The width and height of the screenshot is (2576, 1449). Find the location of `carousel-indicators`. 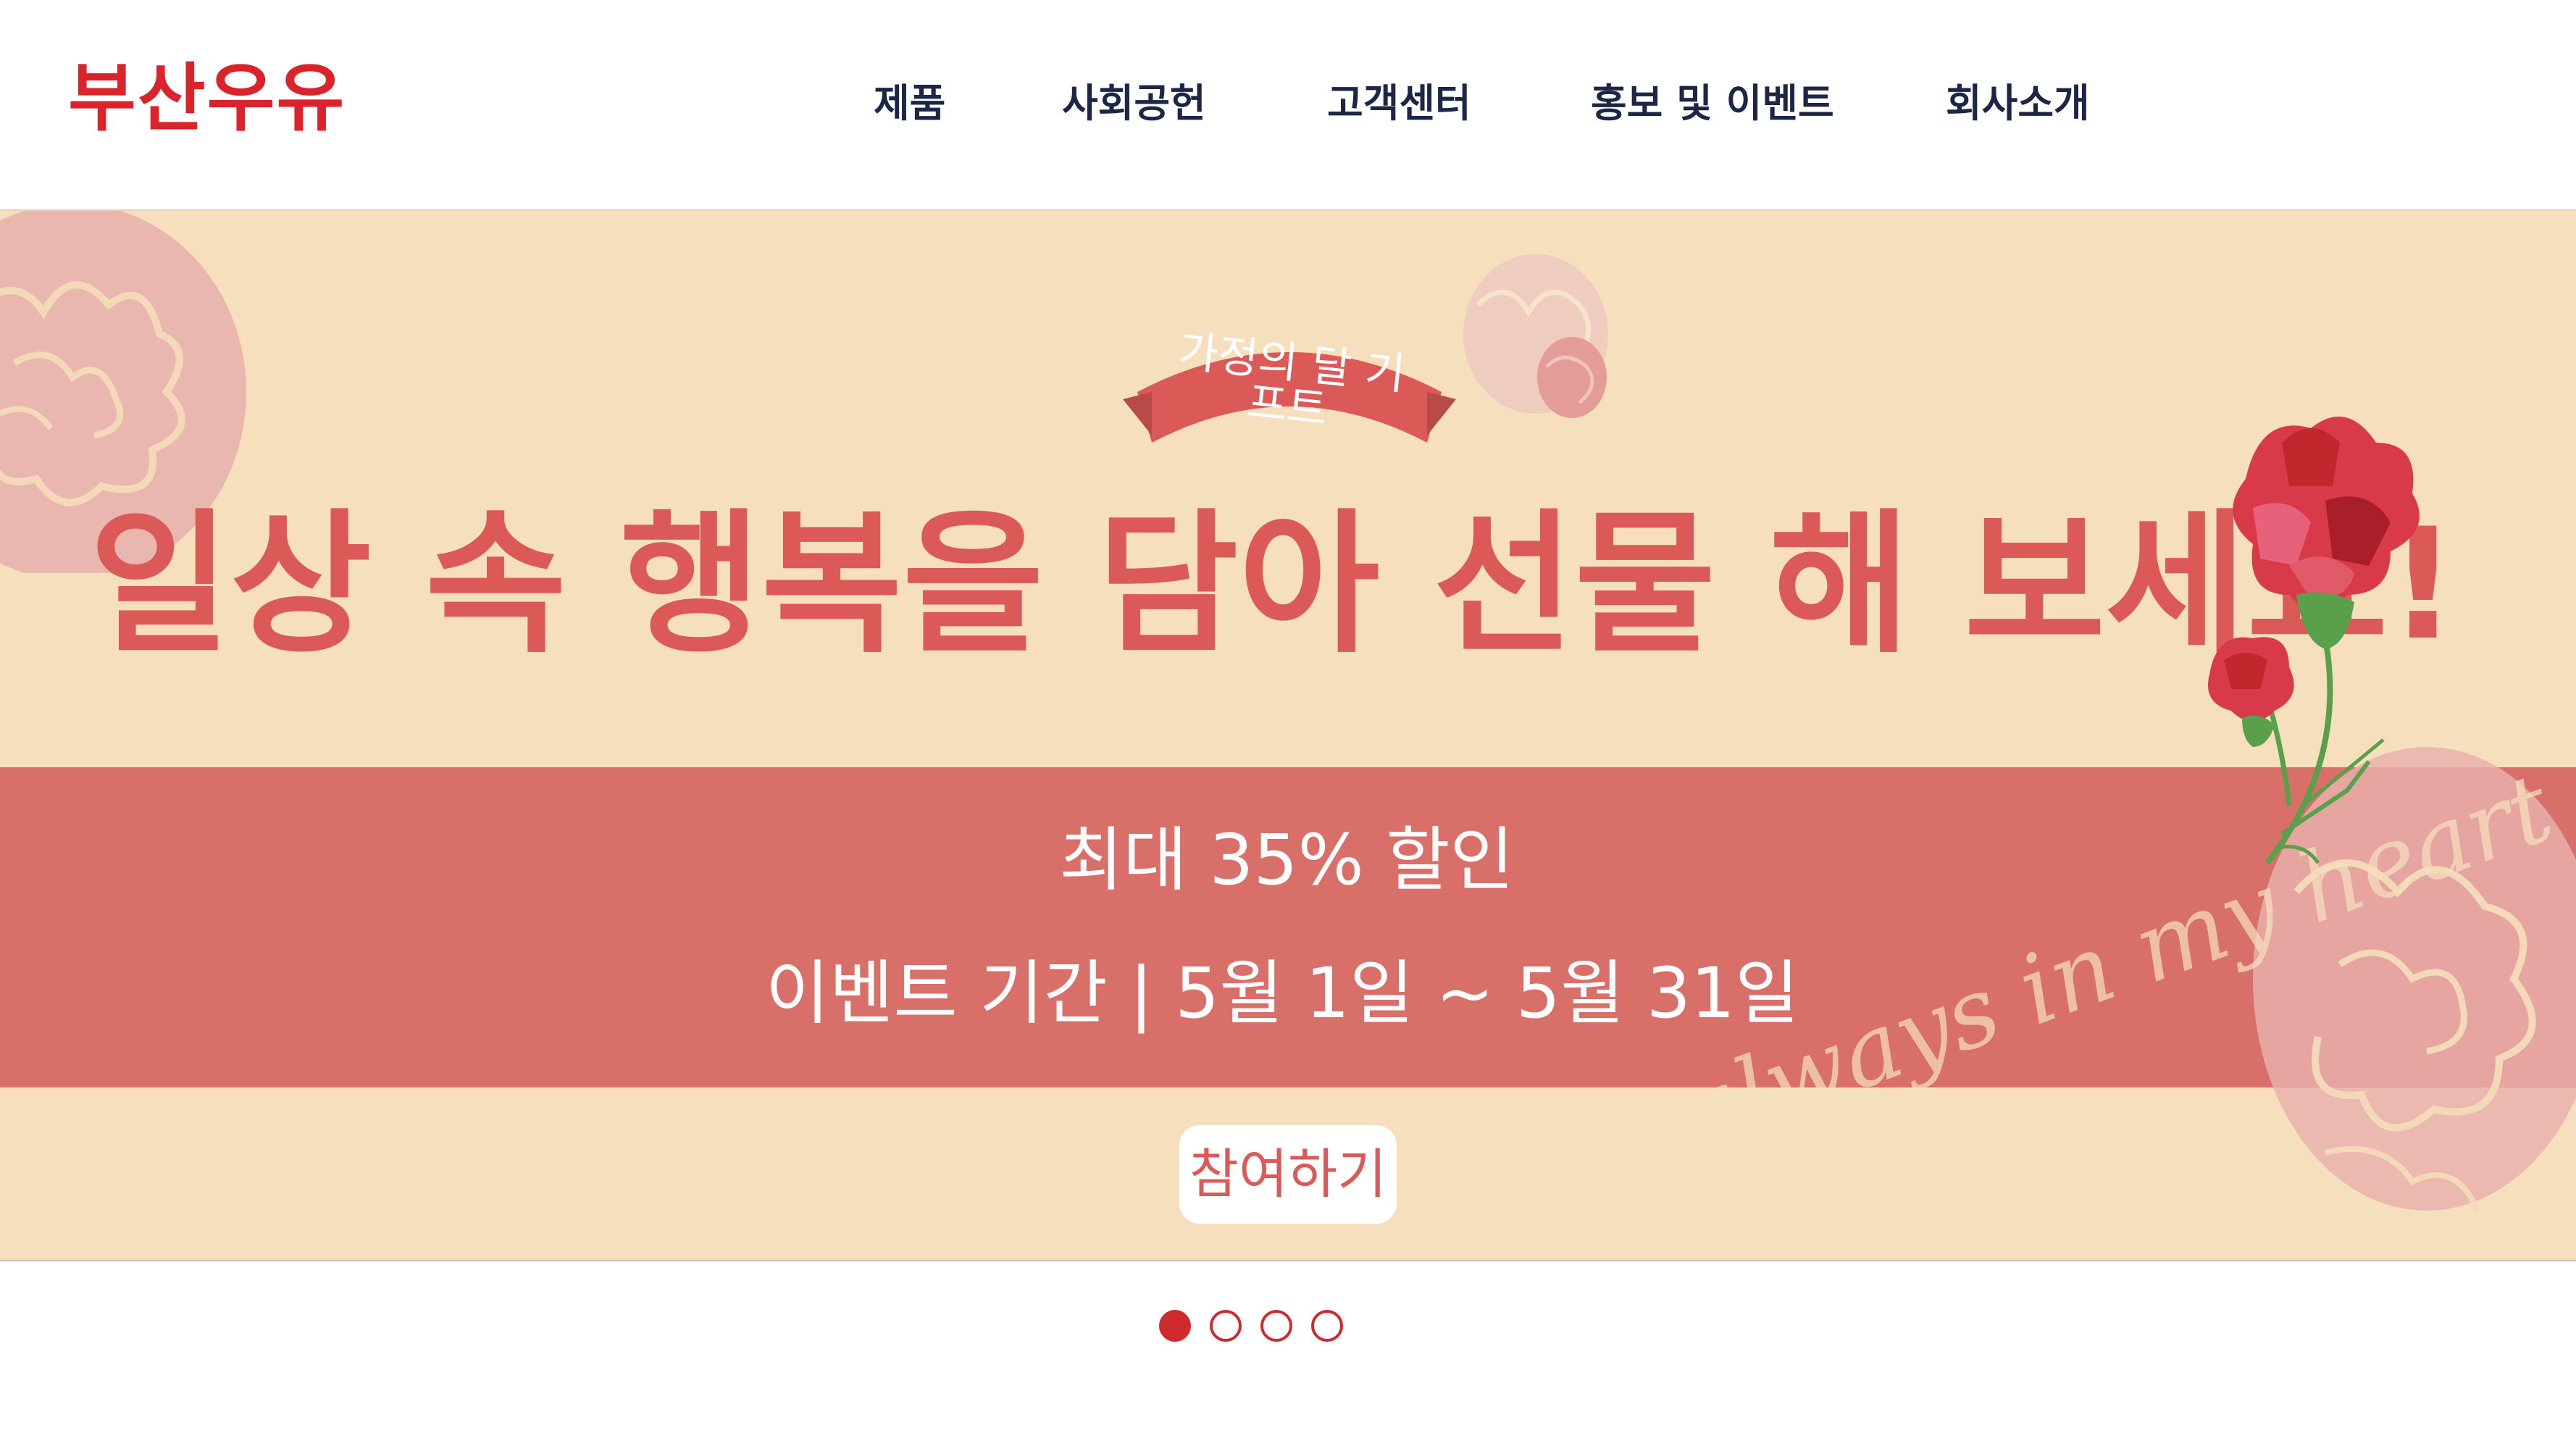

carousel-indicators is located at coordinates (1251, 1329).